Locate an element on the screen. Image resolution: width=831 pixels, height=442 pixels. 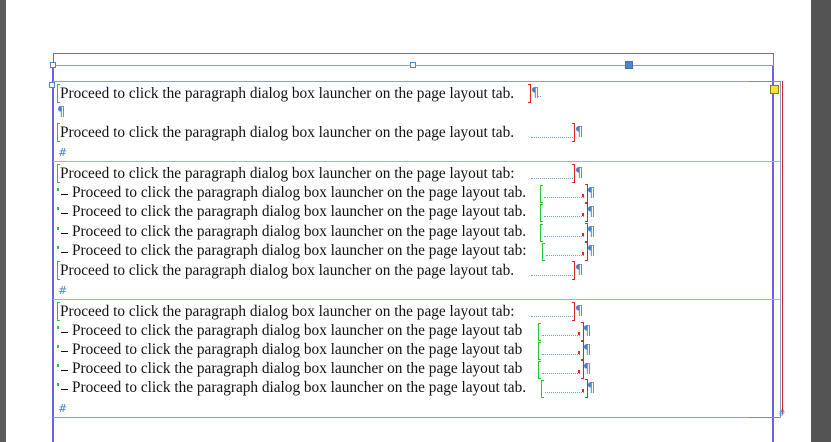
frame-corner-mark-top is located at coordinates (764, 81).